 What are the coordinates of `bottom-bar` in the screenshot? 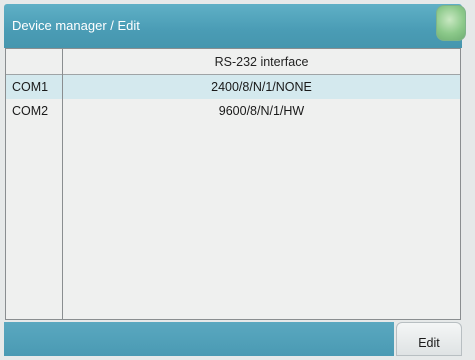 It's located at (199, 339).